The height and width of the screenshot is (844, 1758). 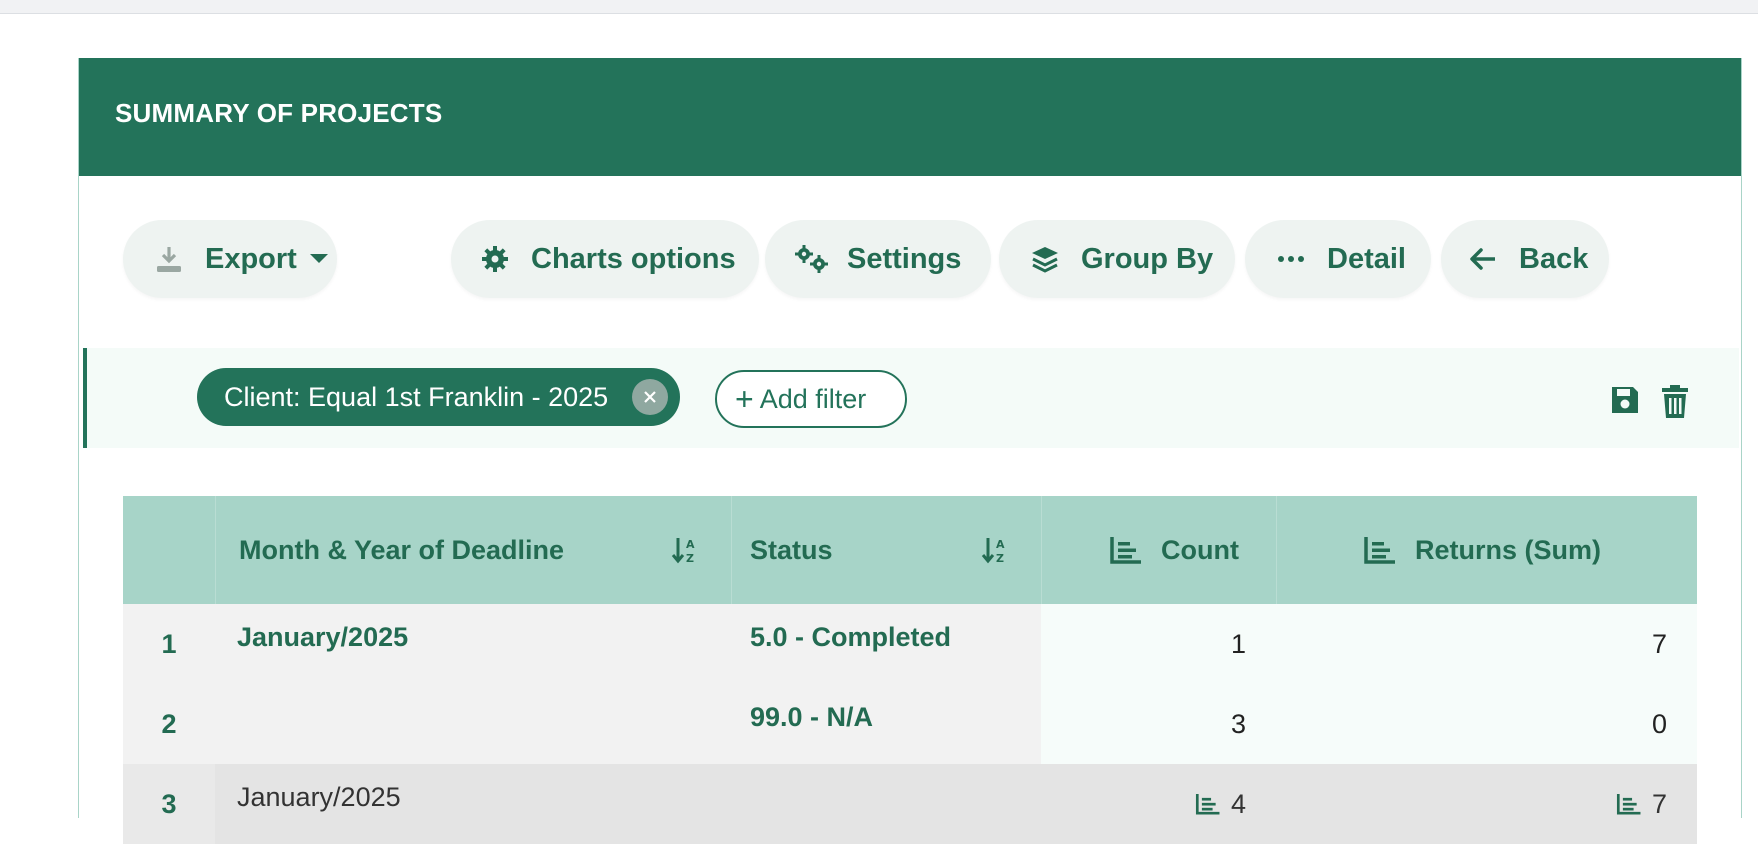 I want to click on gear-icon, so click(x=495, y=259).